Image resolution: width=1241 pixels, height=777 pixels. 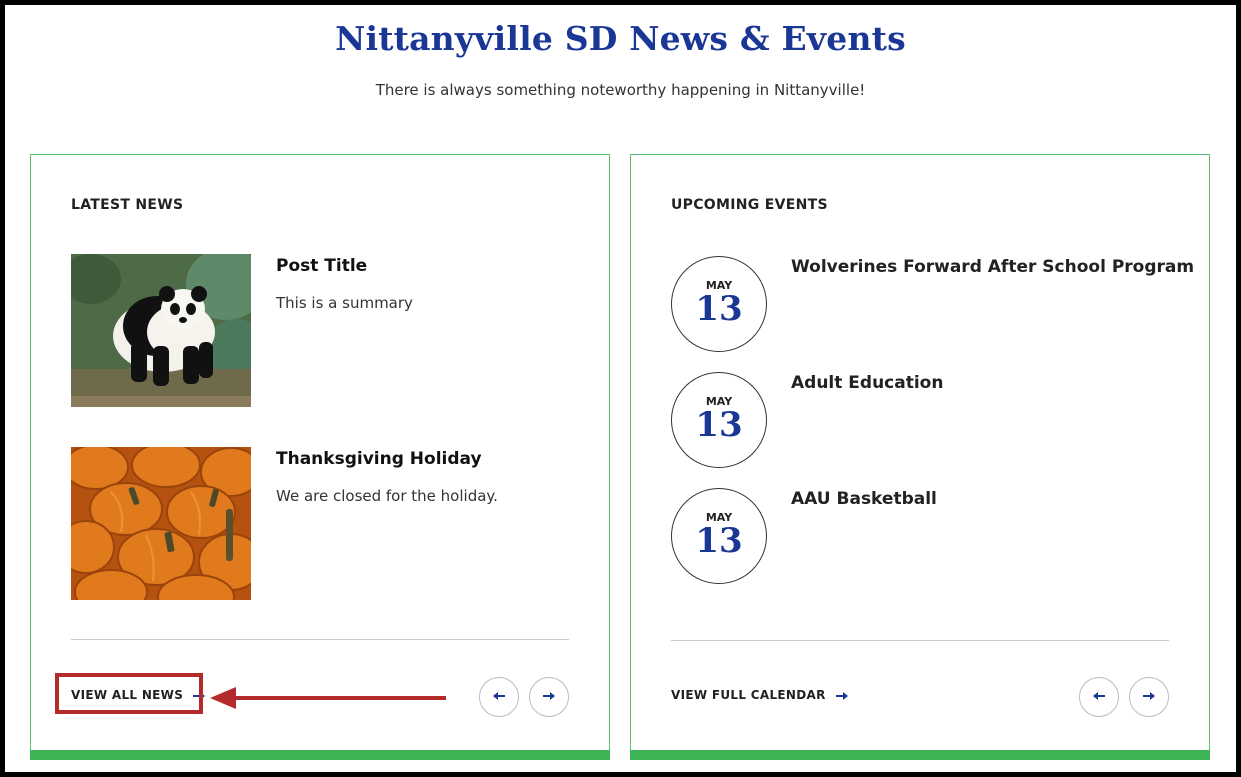 I want to click on news-item-title: Thanksgiving Holiday, so click(x=379, y=459).